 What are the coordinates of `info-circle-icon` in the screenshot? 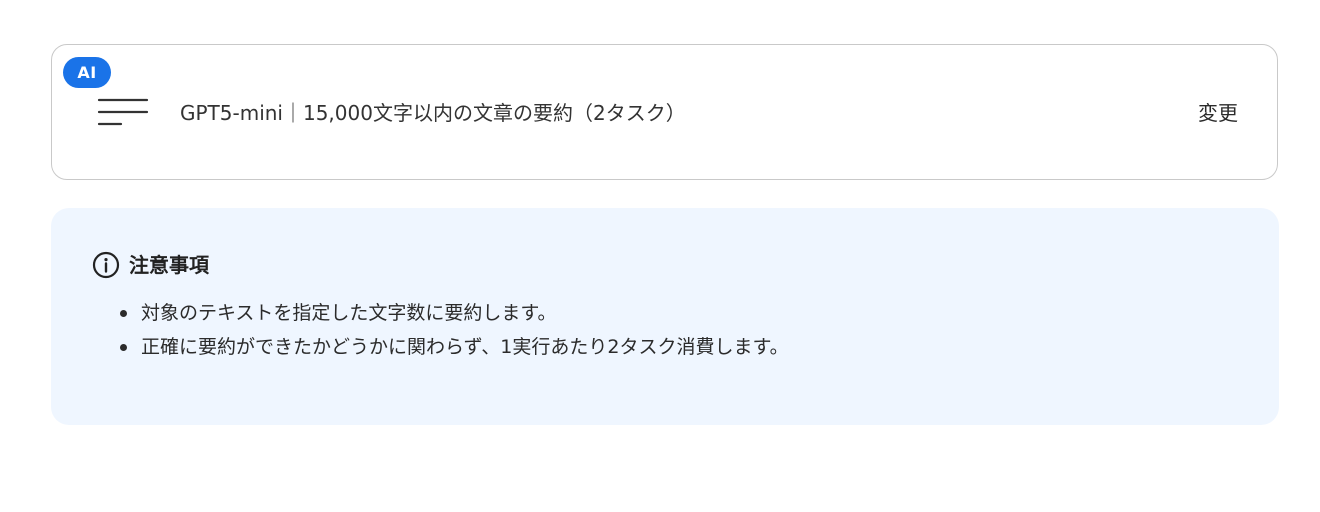 It's located at (106, 265).